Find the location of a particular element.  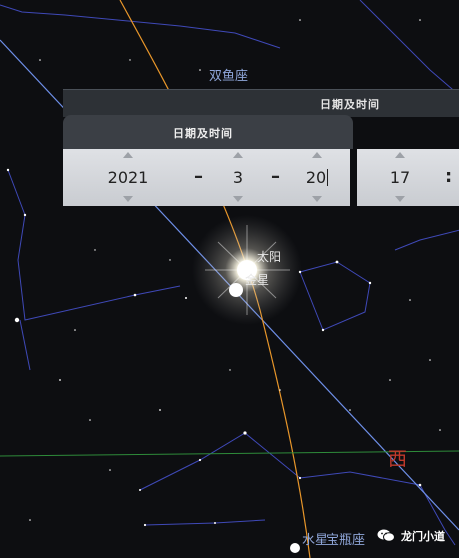

month-spinner: 3 is located at coordinates (238, 177).